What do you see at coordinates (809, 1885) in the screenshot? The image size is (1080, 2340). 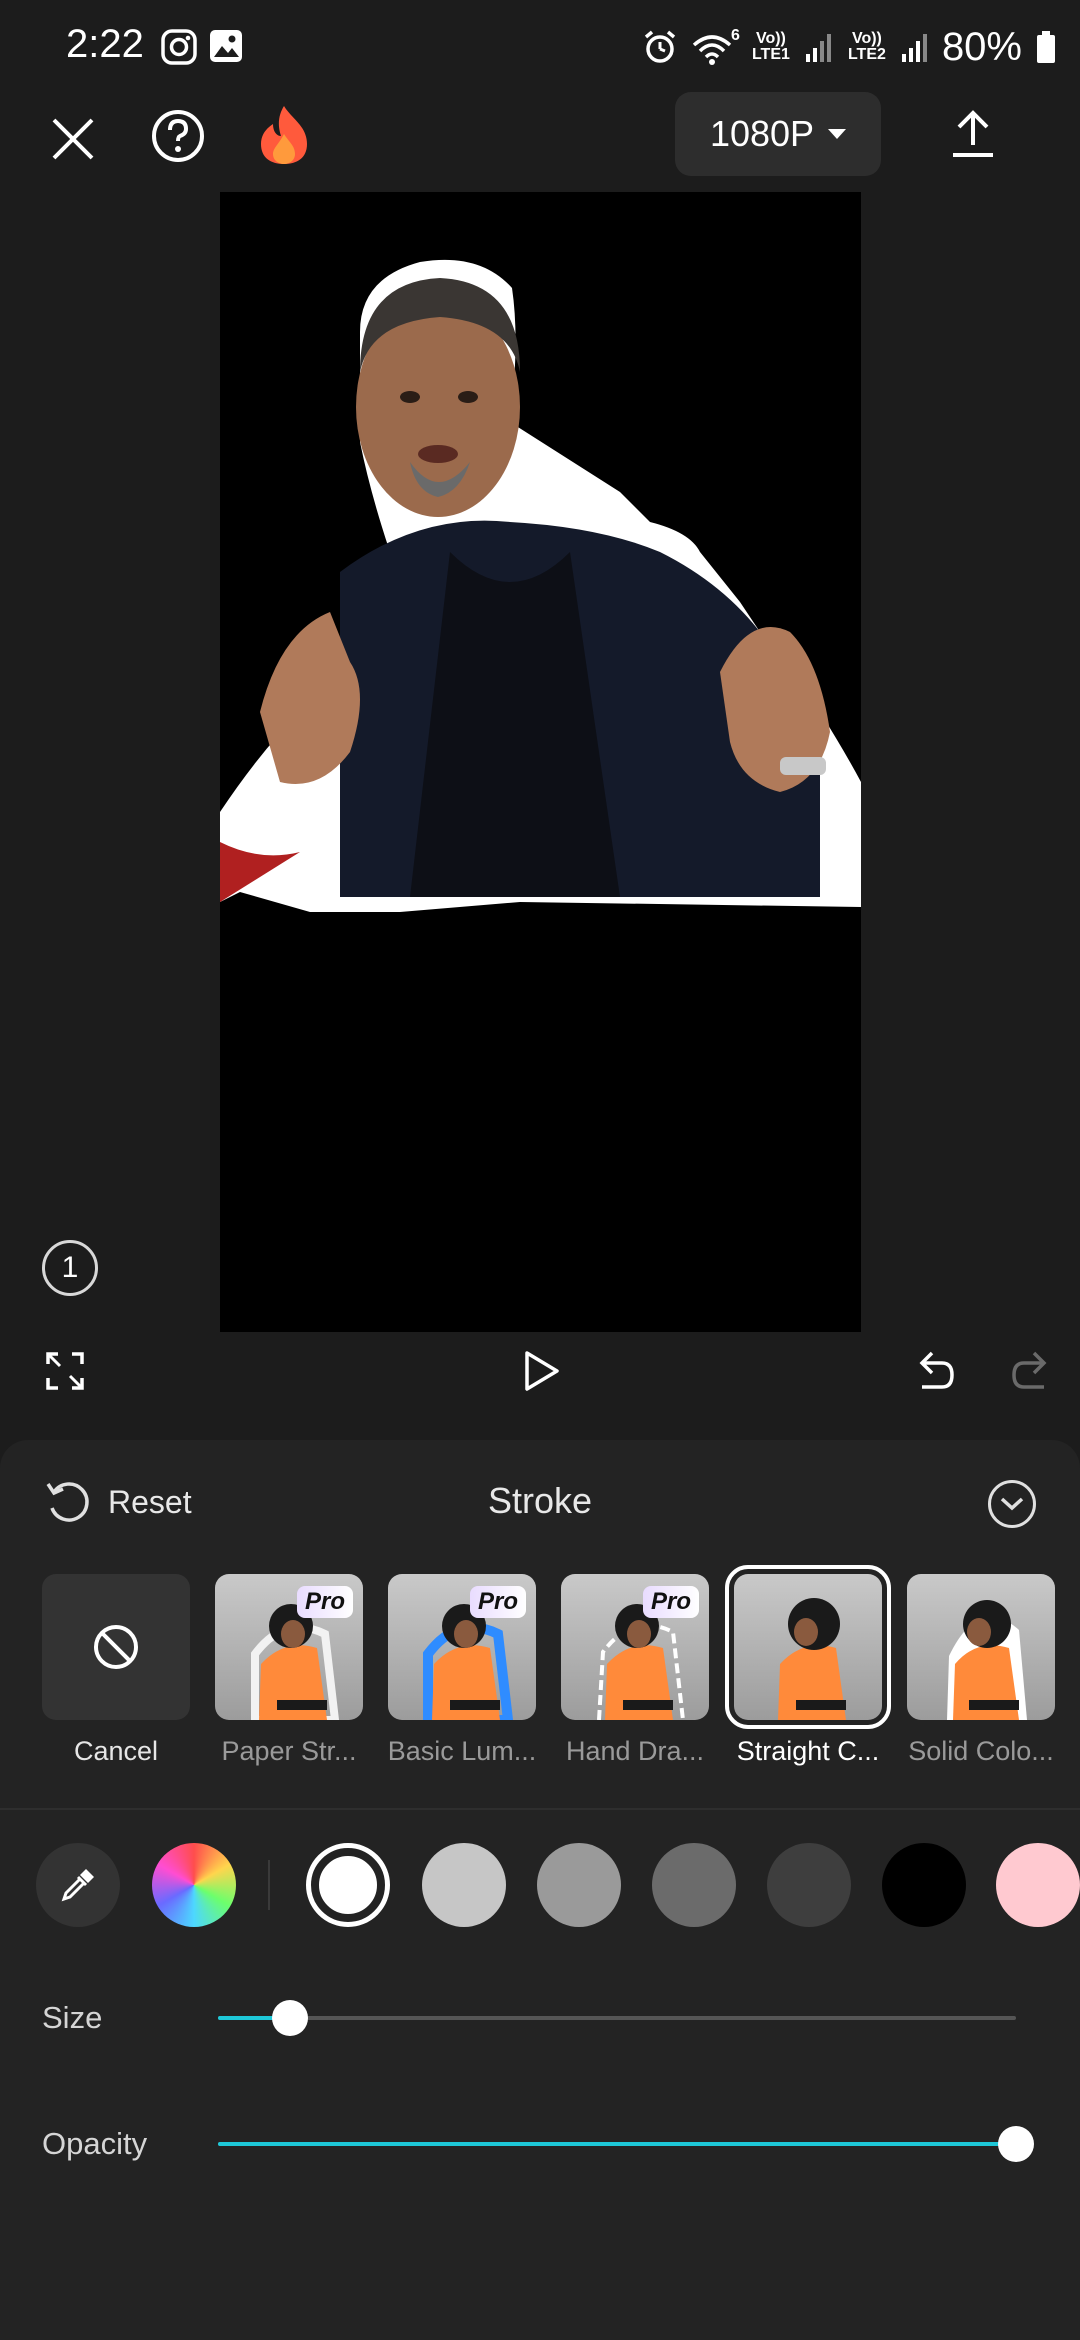 I see `swatch-charcoal` at bounding box center [809, 1885].